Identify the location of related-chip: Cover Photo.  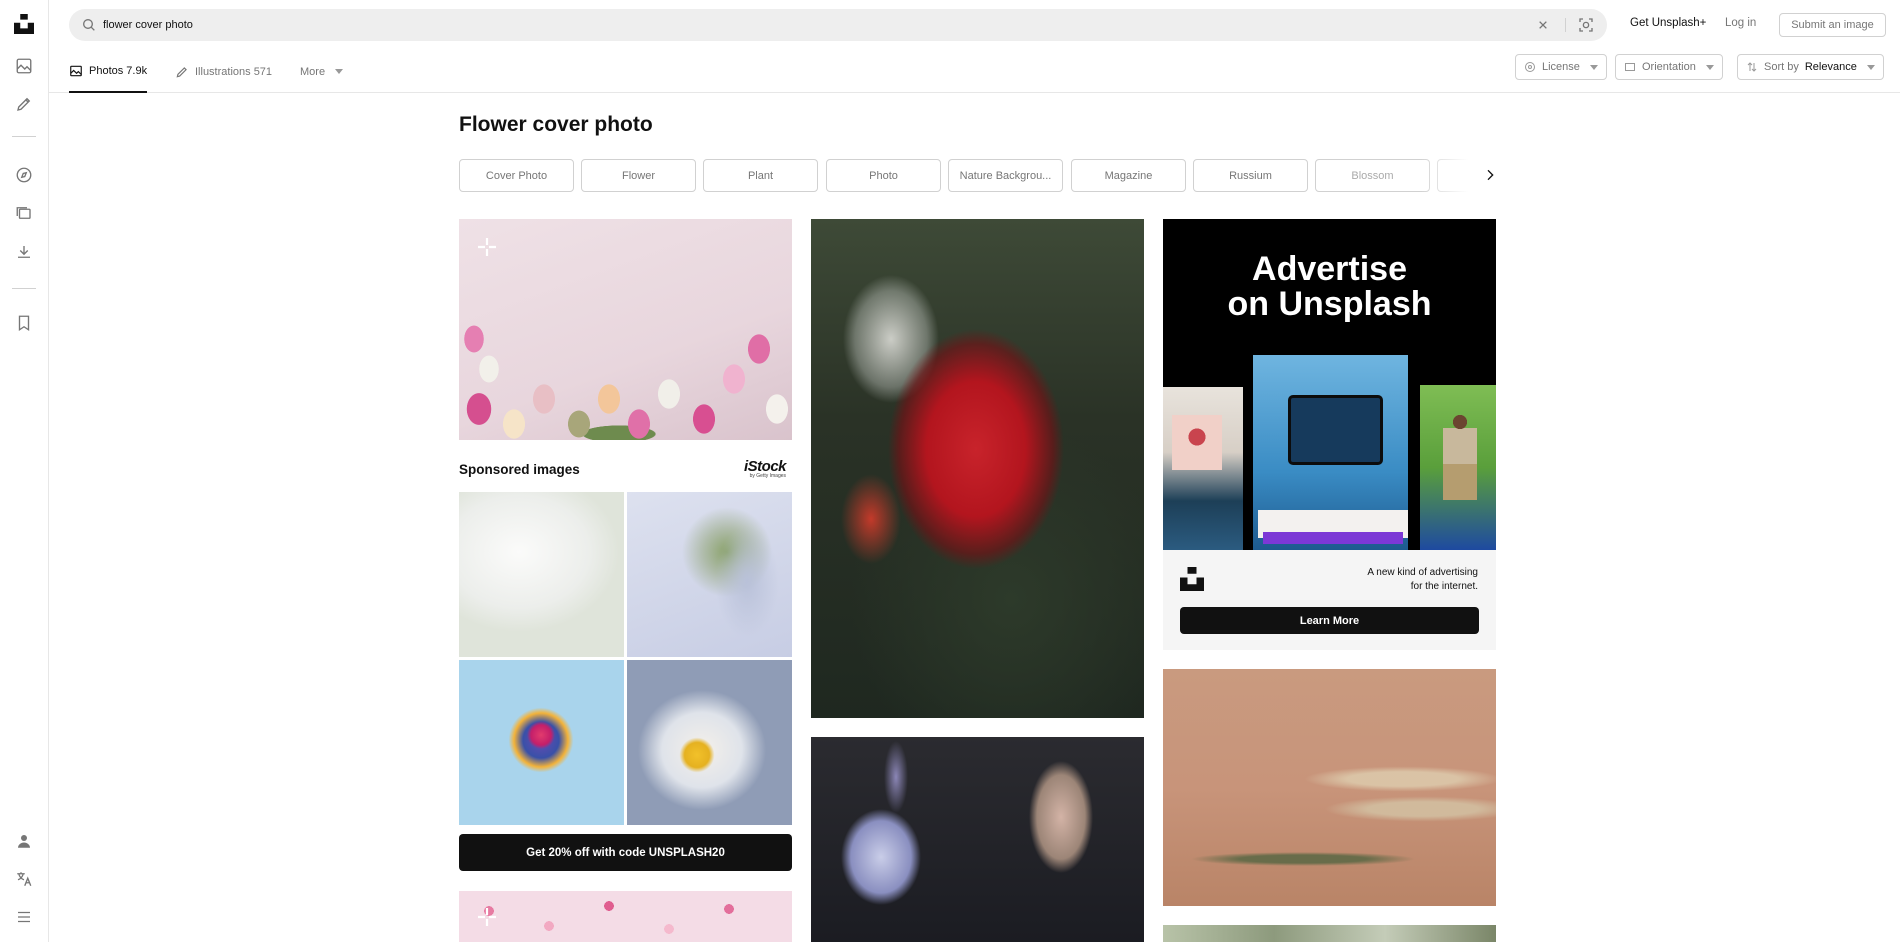
(516, 175).